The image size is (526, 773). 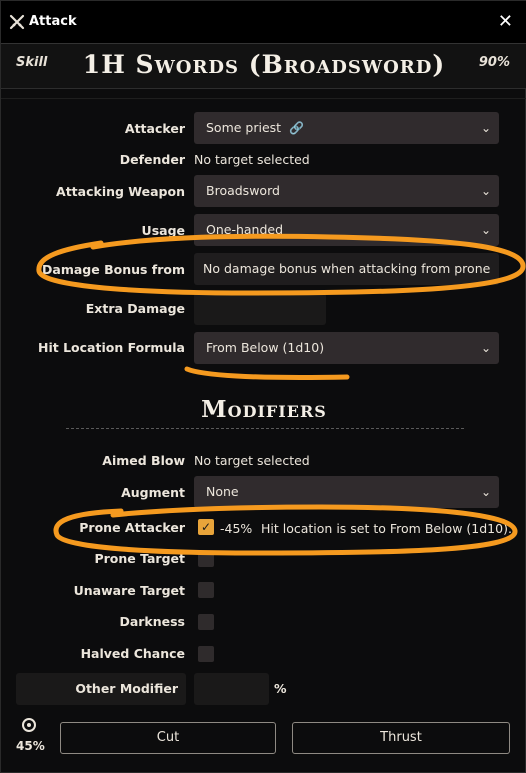 What do you see at coordinates (264, 409) in the screenshot?
I see `modifiers-title: Modifiers` at bounding box center [264, 409].